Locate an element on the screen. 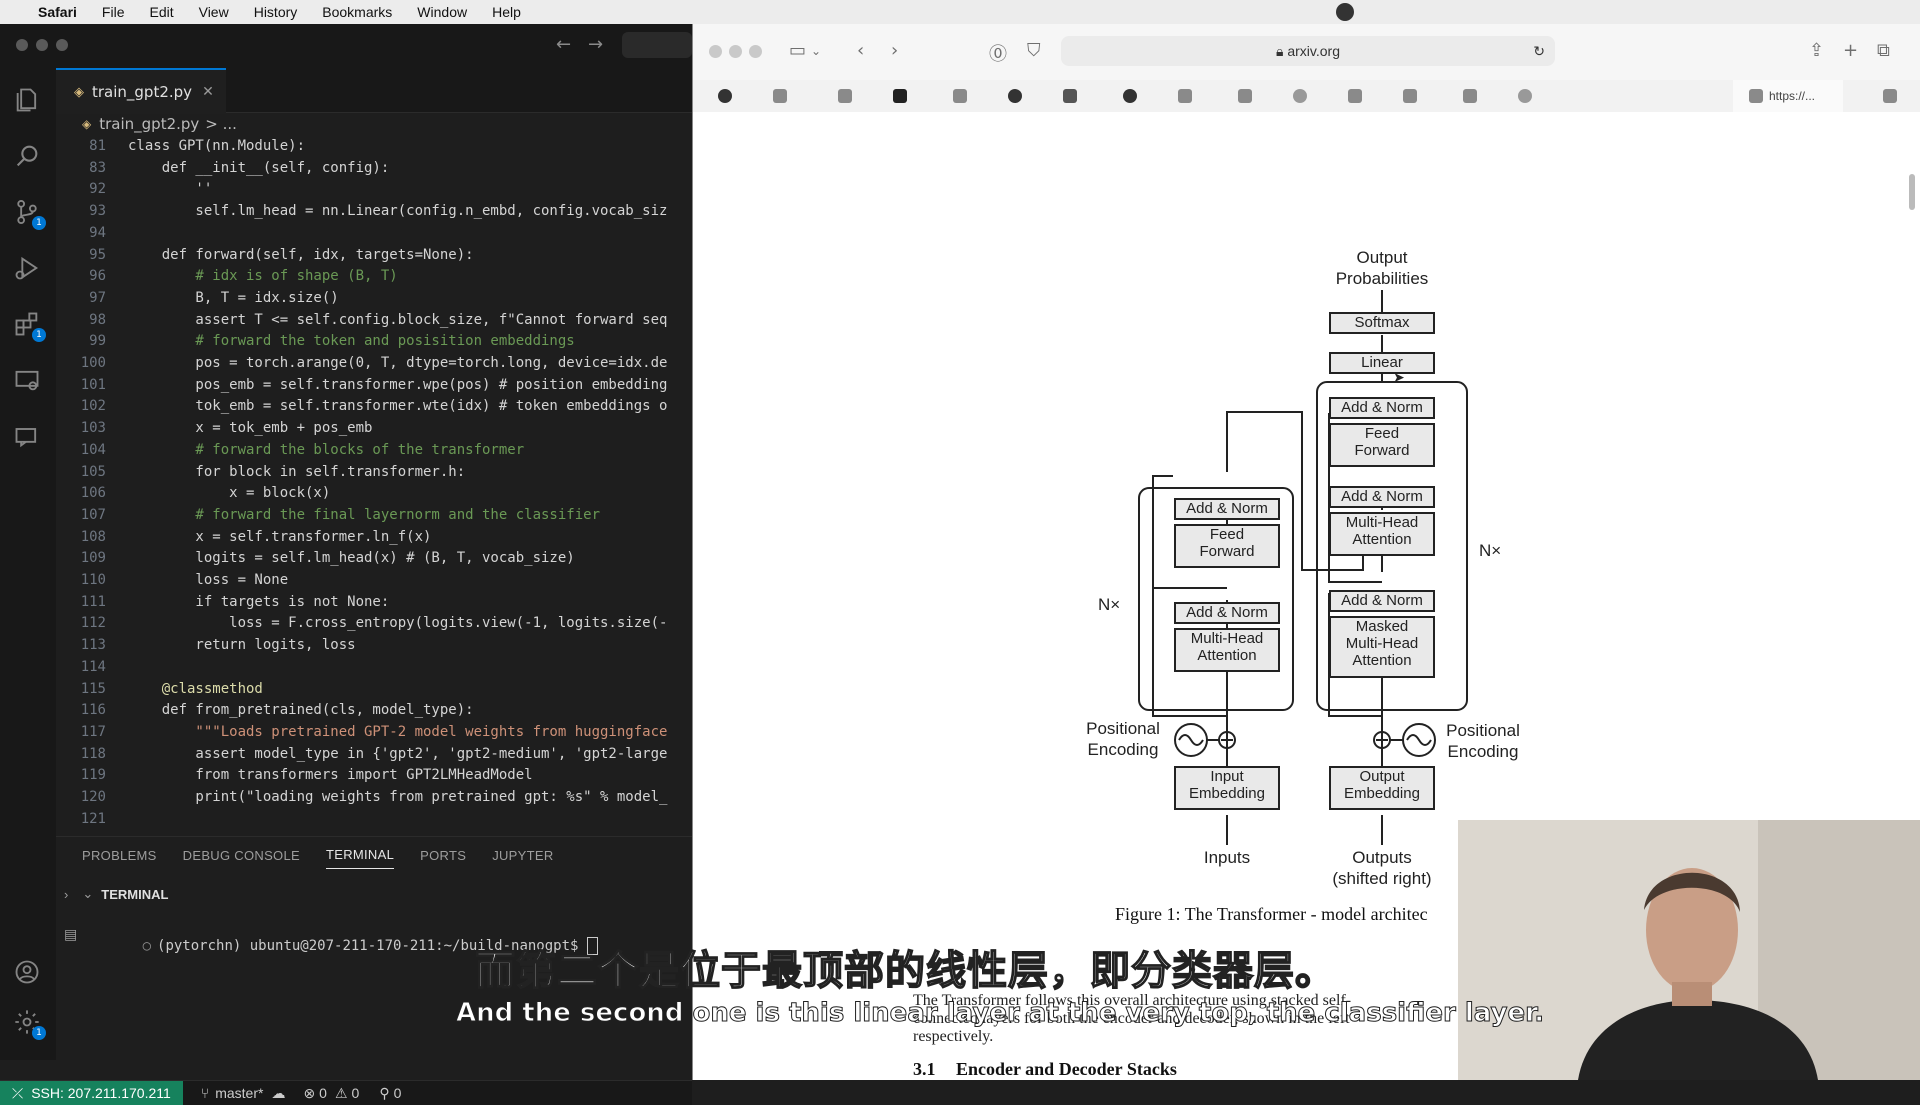 This screenshot has width=1920, height=1105. remote-explorer-icon is located at coordinates (27, 381).